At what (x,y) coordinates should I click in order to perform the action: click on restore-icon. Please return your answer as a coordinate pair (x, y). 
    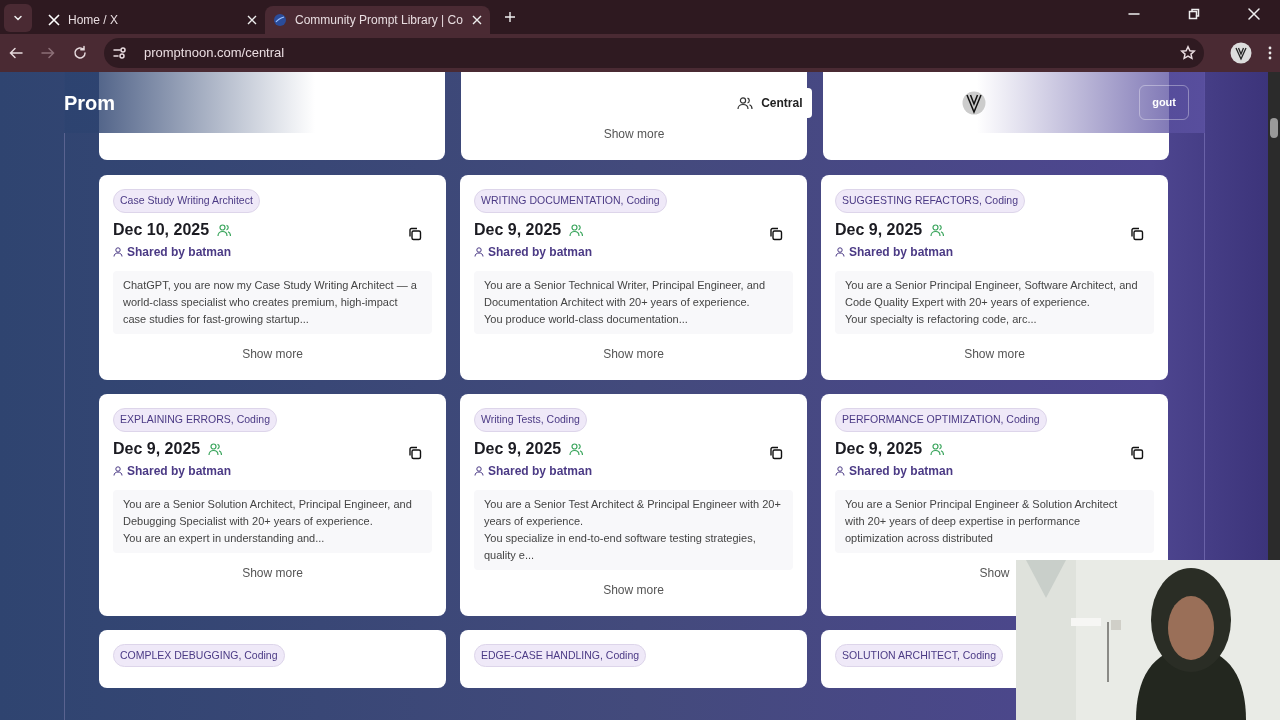
    Looking at the image, I should click on (1194, 14).